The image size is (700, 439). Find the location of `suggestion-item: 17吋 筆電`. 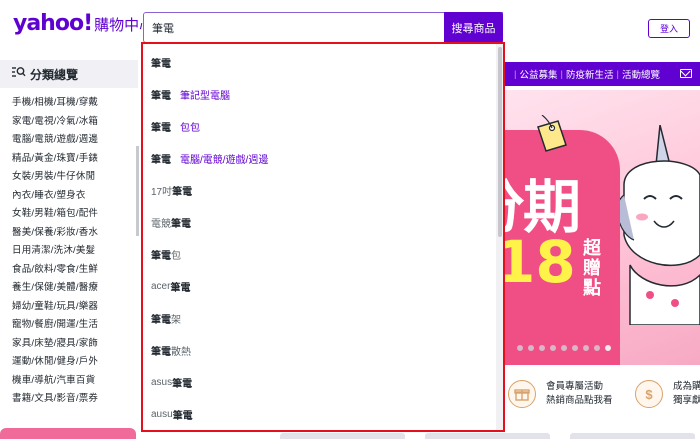

suggestion-item: 17吋 筆電 is located at coordinates (171, 190).